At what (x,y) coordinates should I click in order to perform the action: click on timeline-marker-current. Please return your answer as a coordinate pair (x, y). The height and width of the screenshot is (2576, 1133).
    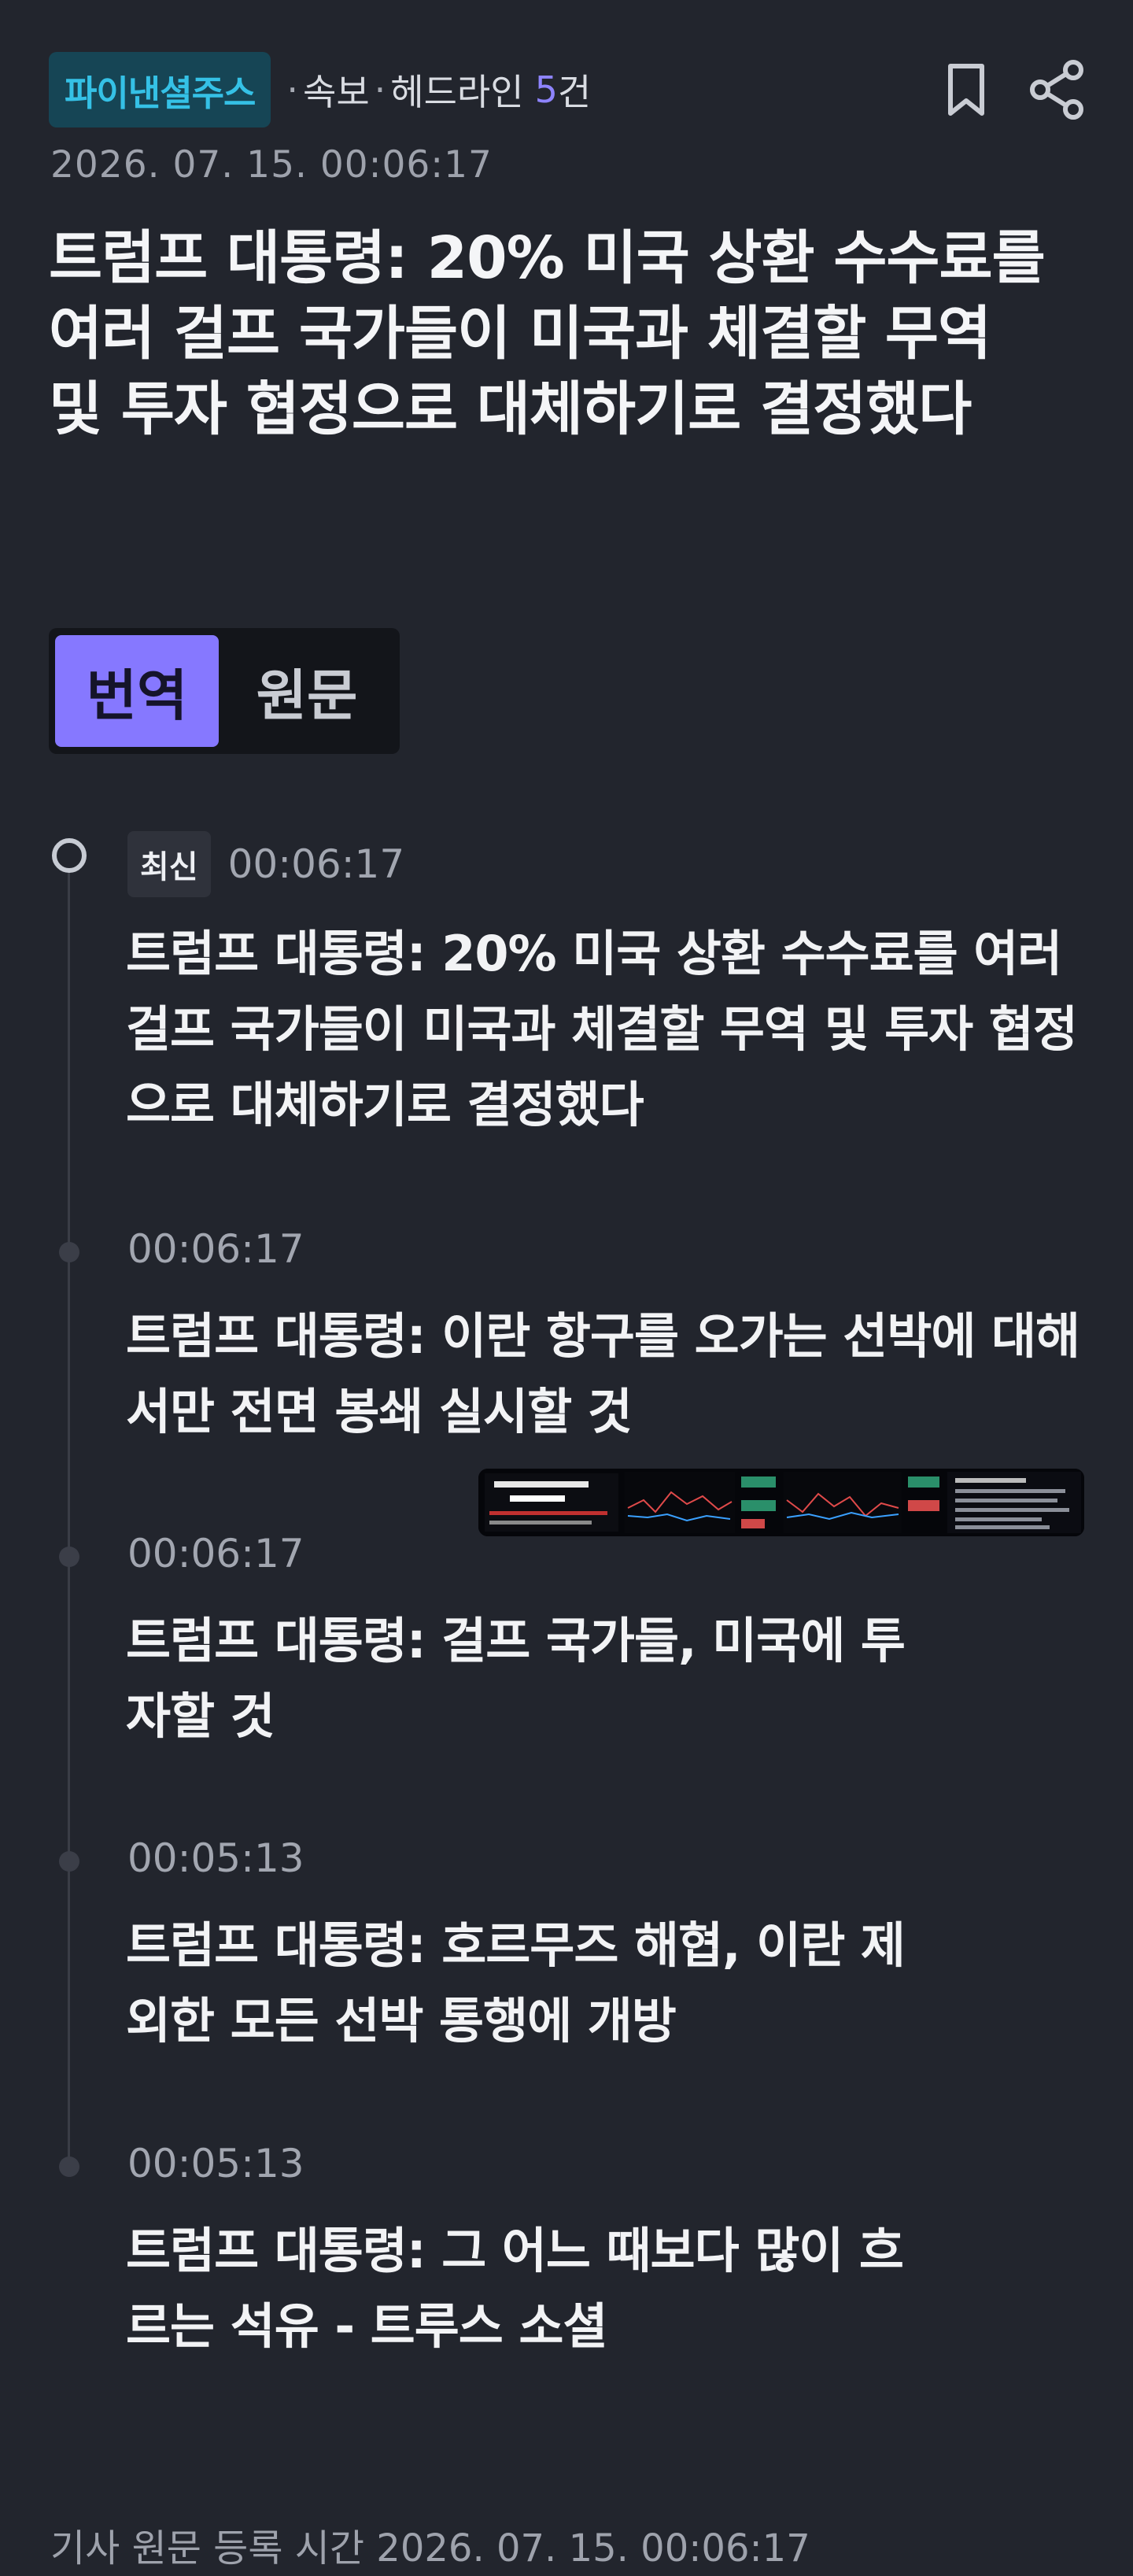
    Looking at the image, I should click on (69, 855).